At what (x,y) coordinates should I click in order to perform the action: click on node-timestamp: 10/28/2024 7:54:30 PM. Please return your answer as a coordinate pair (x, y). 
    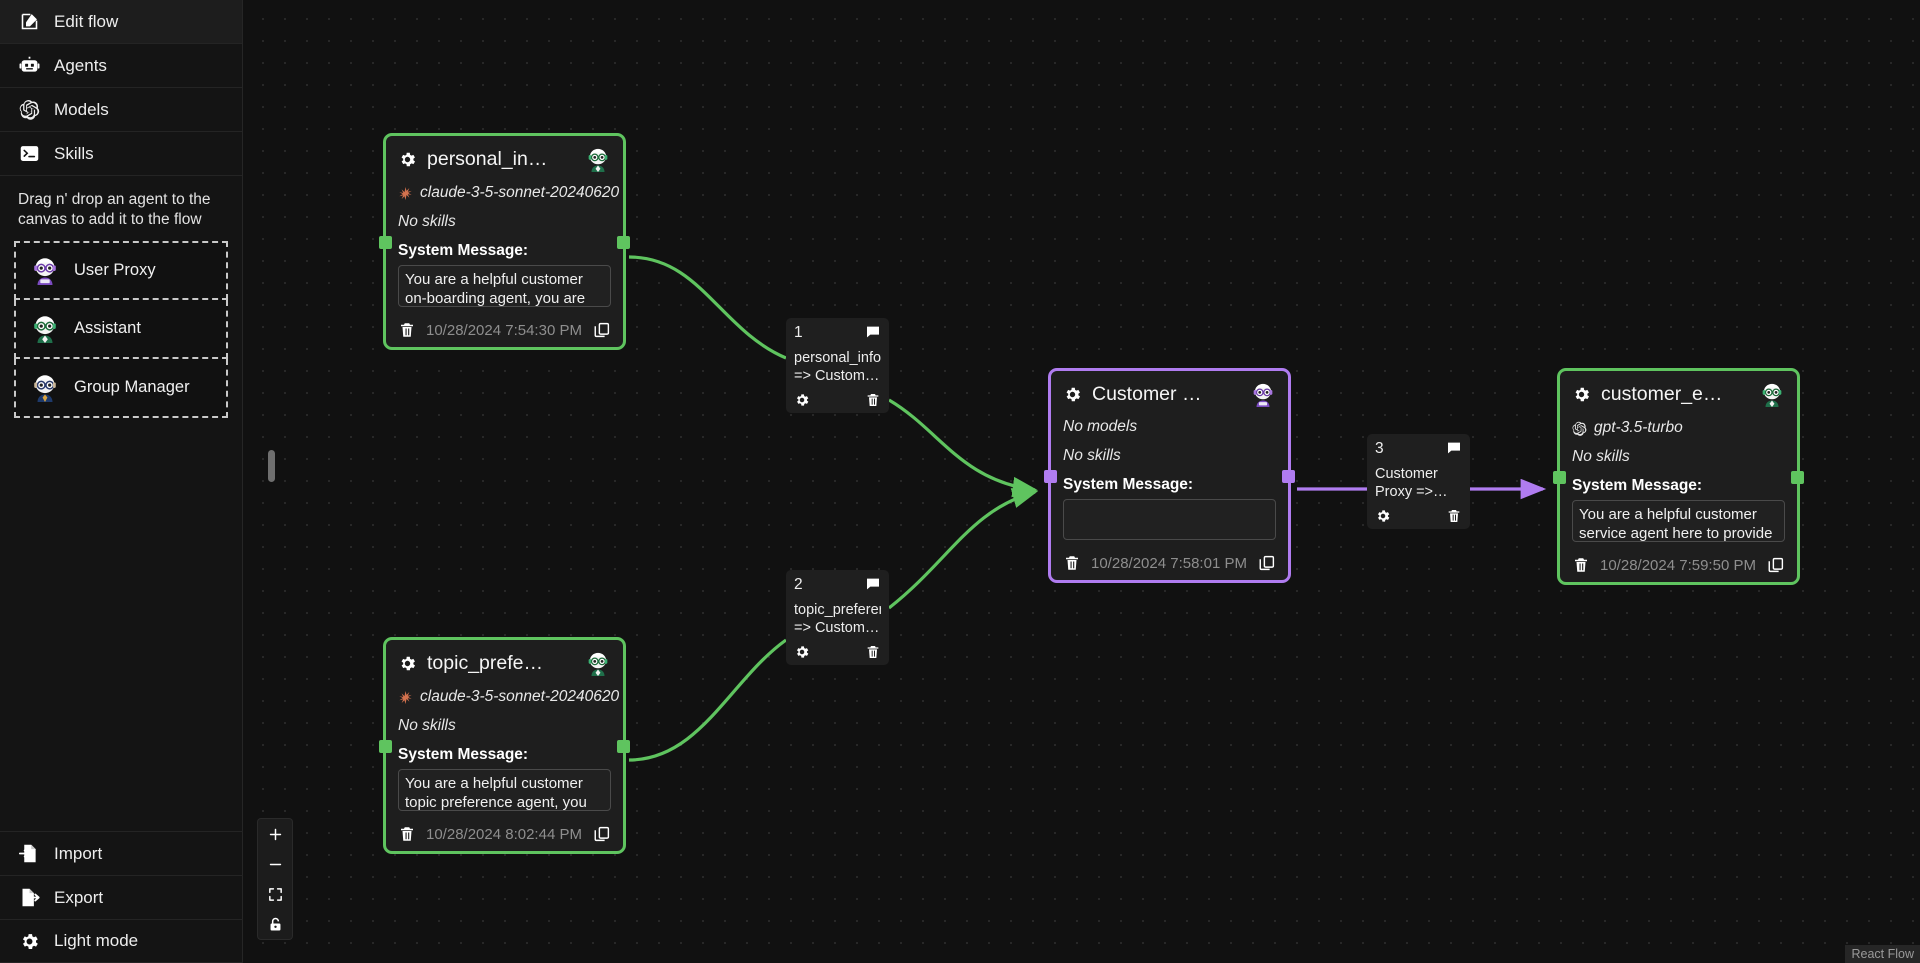
    Looking at the image, I should click on (504, 330).